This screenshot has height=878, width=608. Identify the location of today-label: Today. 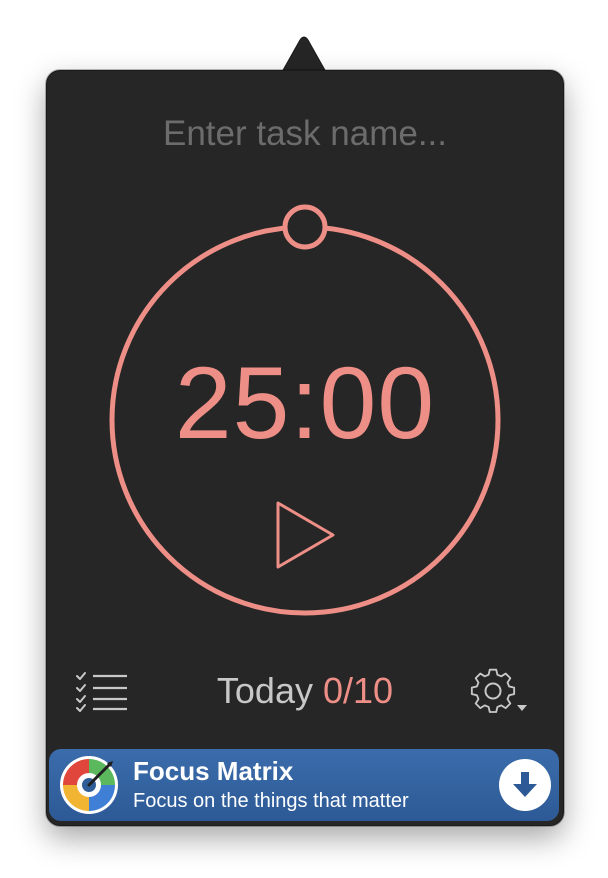
(264, 690).